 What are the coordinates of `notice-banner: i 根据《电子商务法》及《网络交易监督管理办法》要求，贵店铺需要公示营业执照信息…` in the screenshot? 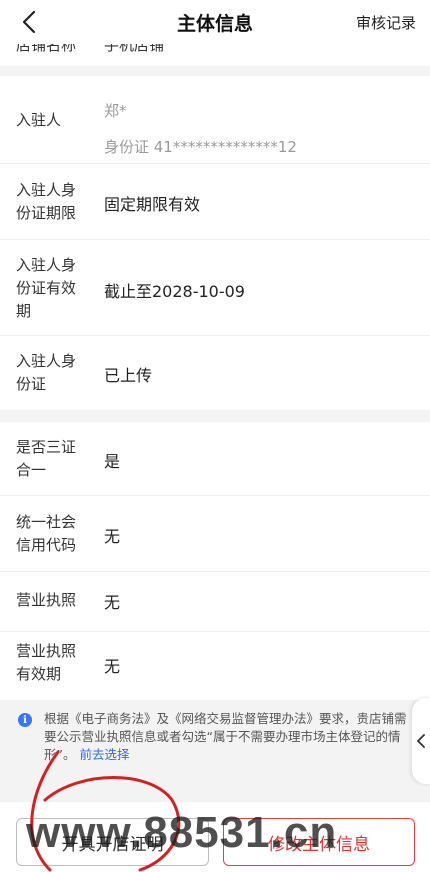 It's located at (215, 740).